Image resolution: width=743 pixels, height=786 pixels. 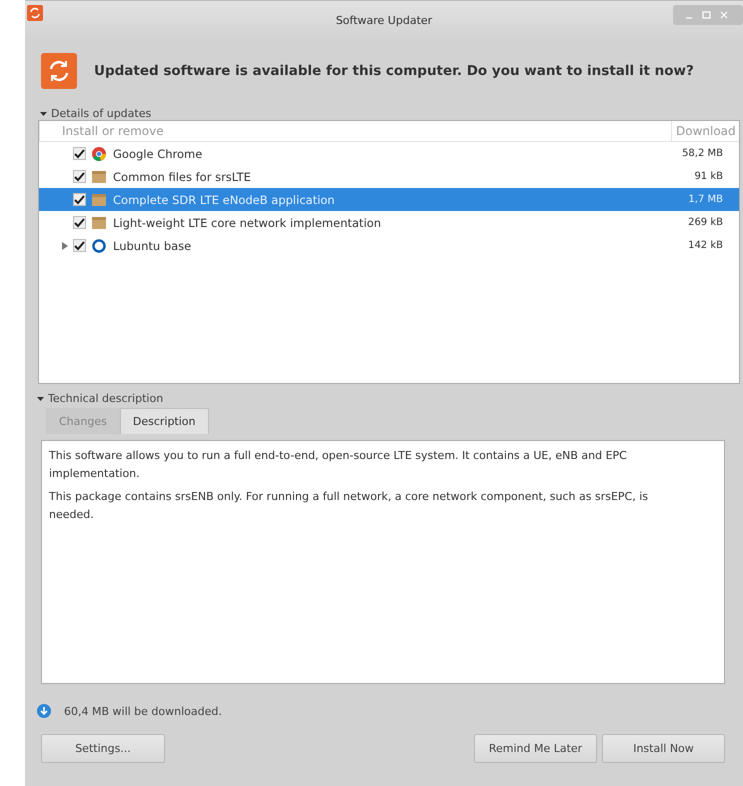 I want to click on package-name: Common files for srsLTE, so click(x=182, y=177).